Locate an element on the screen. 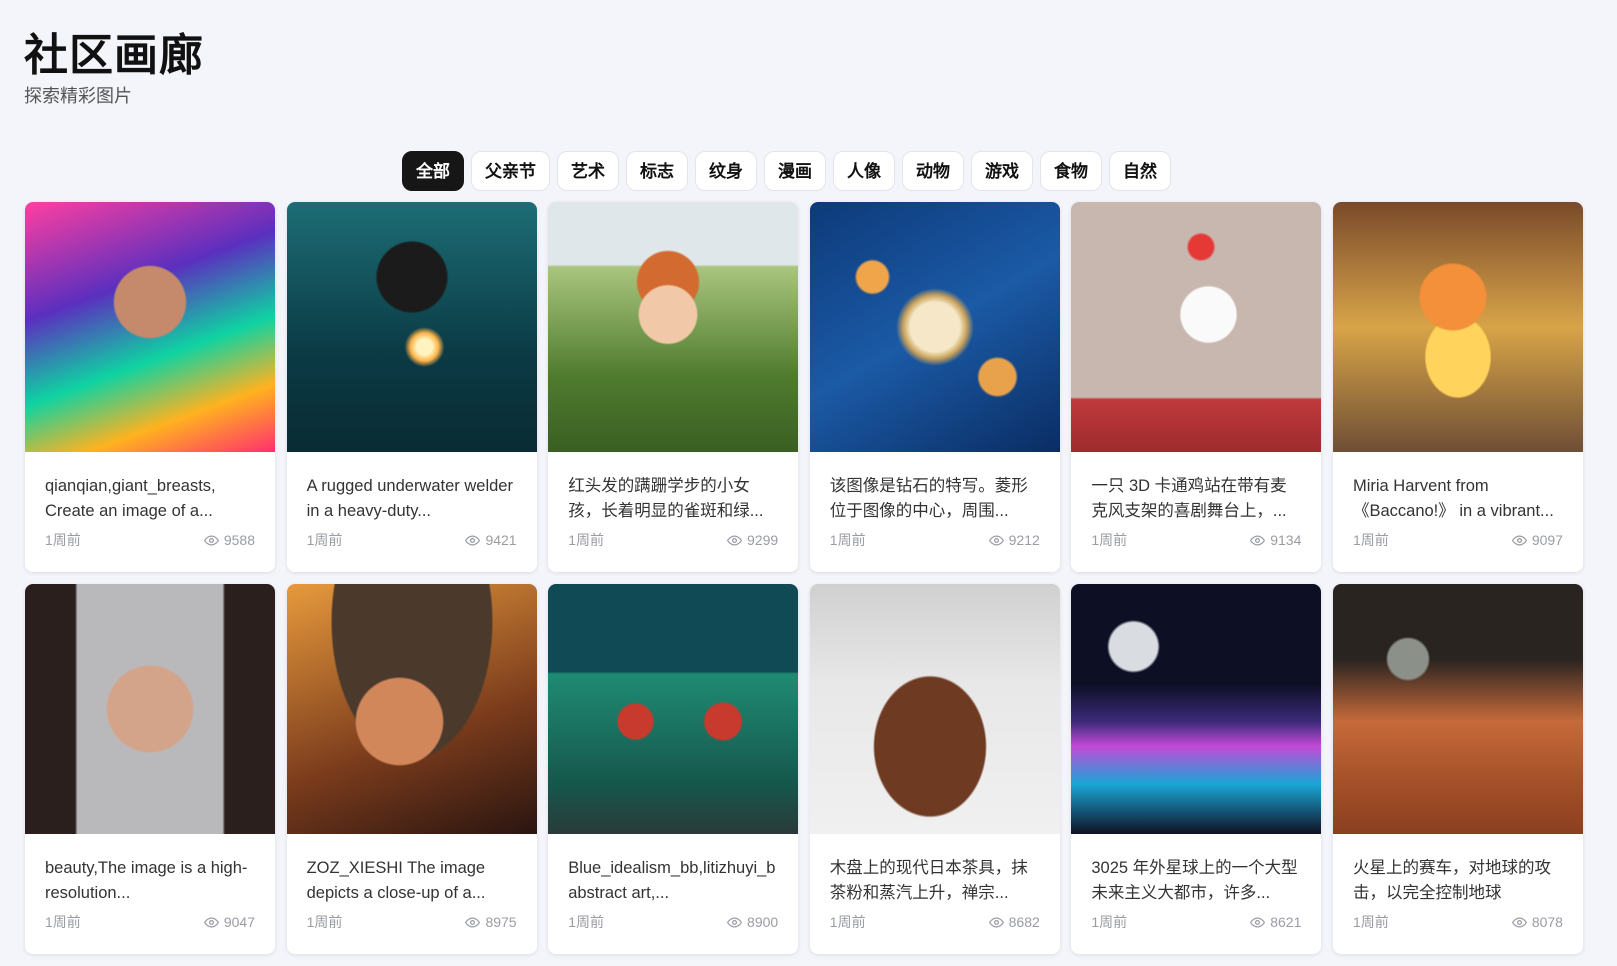  gallery-card: 木盘上的现代日本茶具，抹茶粉和蒸汽上升，禅宗... 1周前 8682 is located at coordinates (934, 769).